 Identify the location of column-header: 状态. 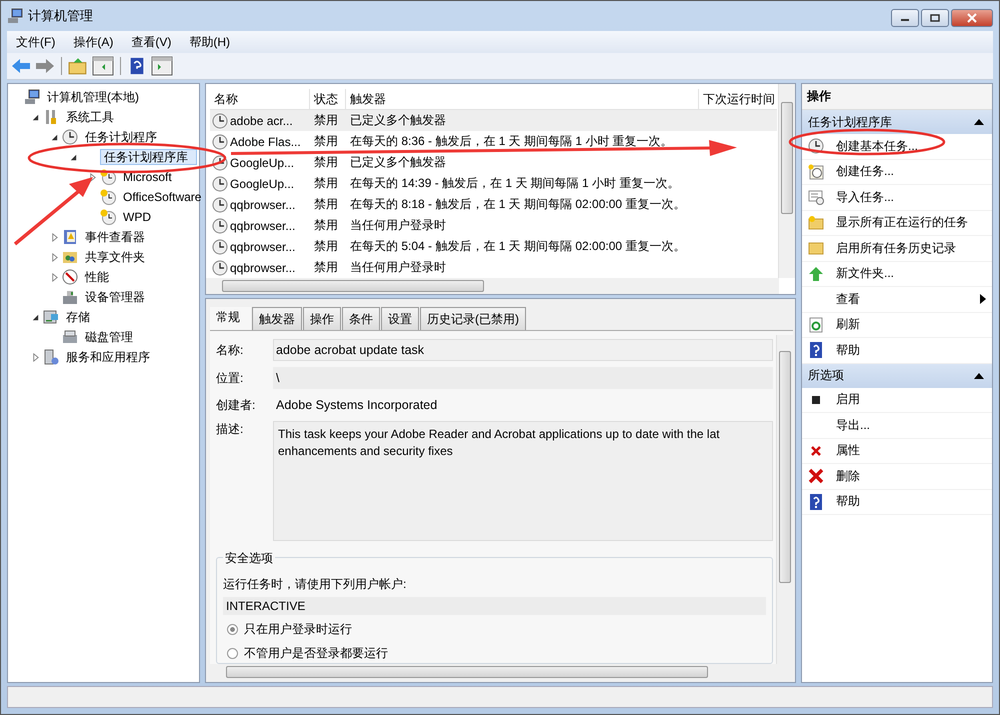
(328, 99).